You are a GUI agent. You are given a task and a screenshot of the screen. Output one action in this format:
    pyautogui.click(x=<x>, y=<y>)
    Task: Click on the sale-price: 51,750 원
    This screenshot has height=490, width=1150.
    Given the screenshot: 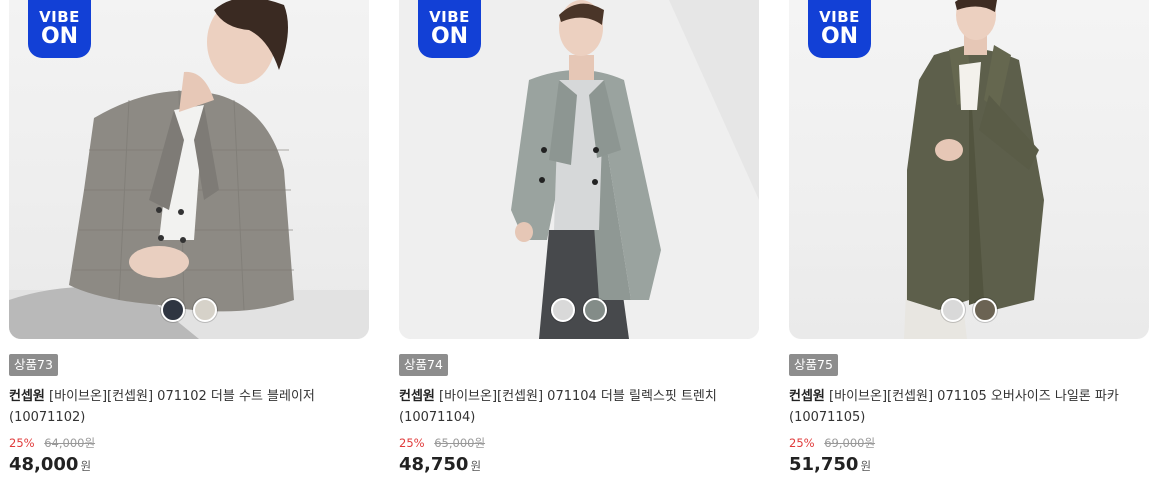 What is the action you would take?
    pyautogui.click(x=830, y=464)
    